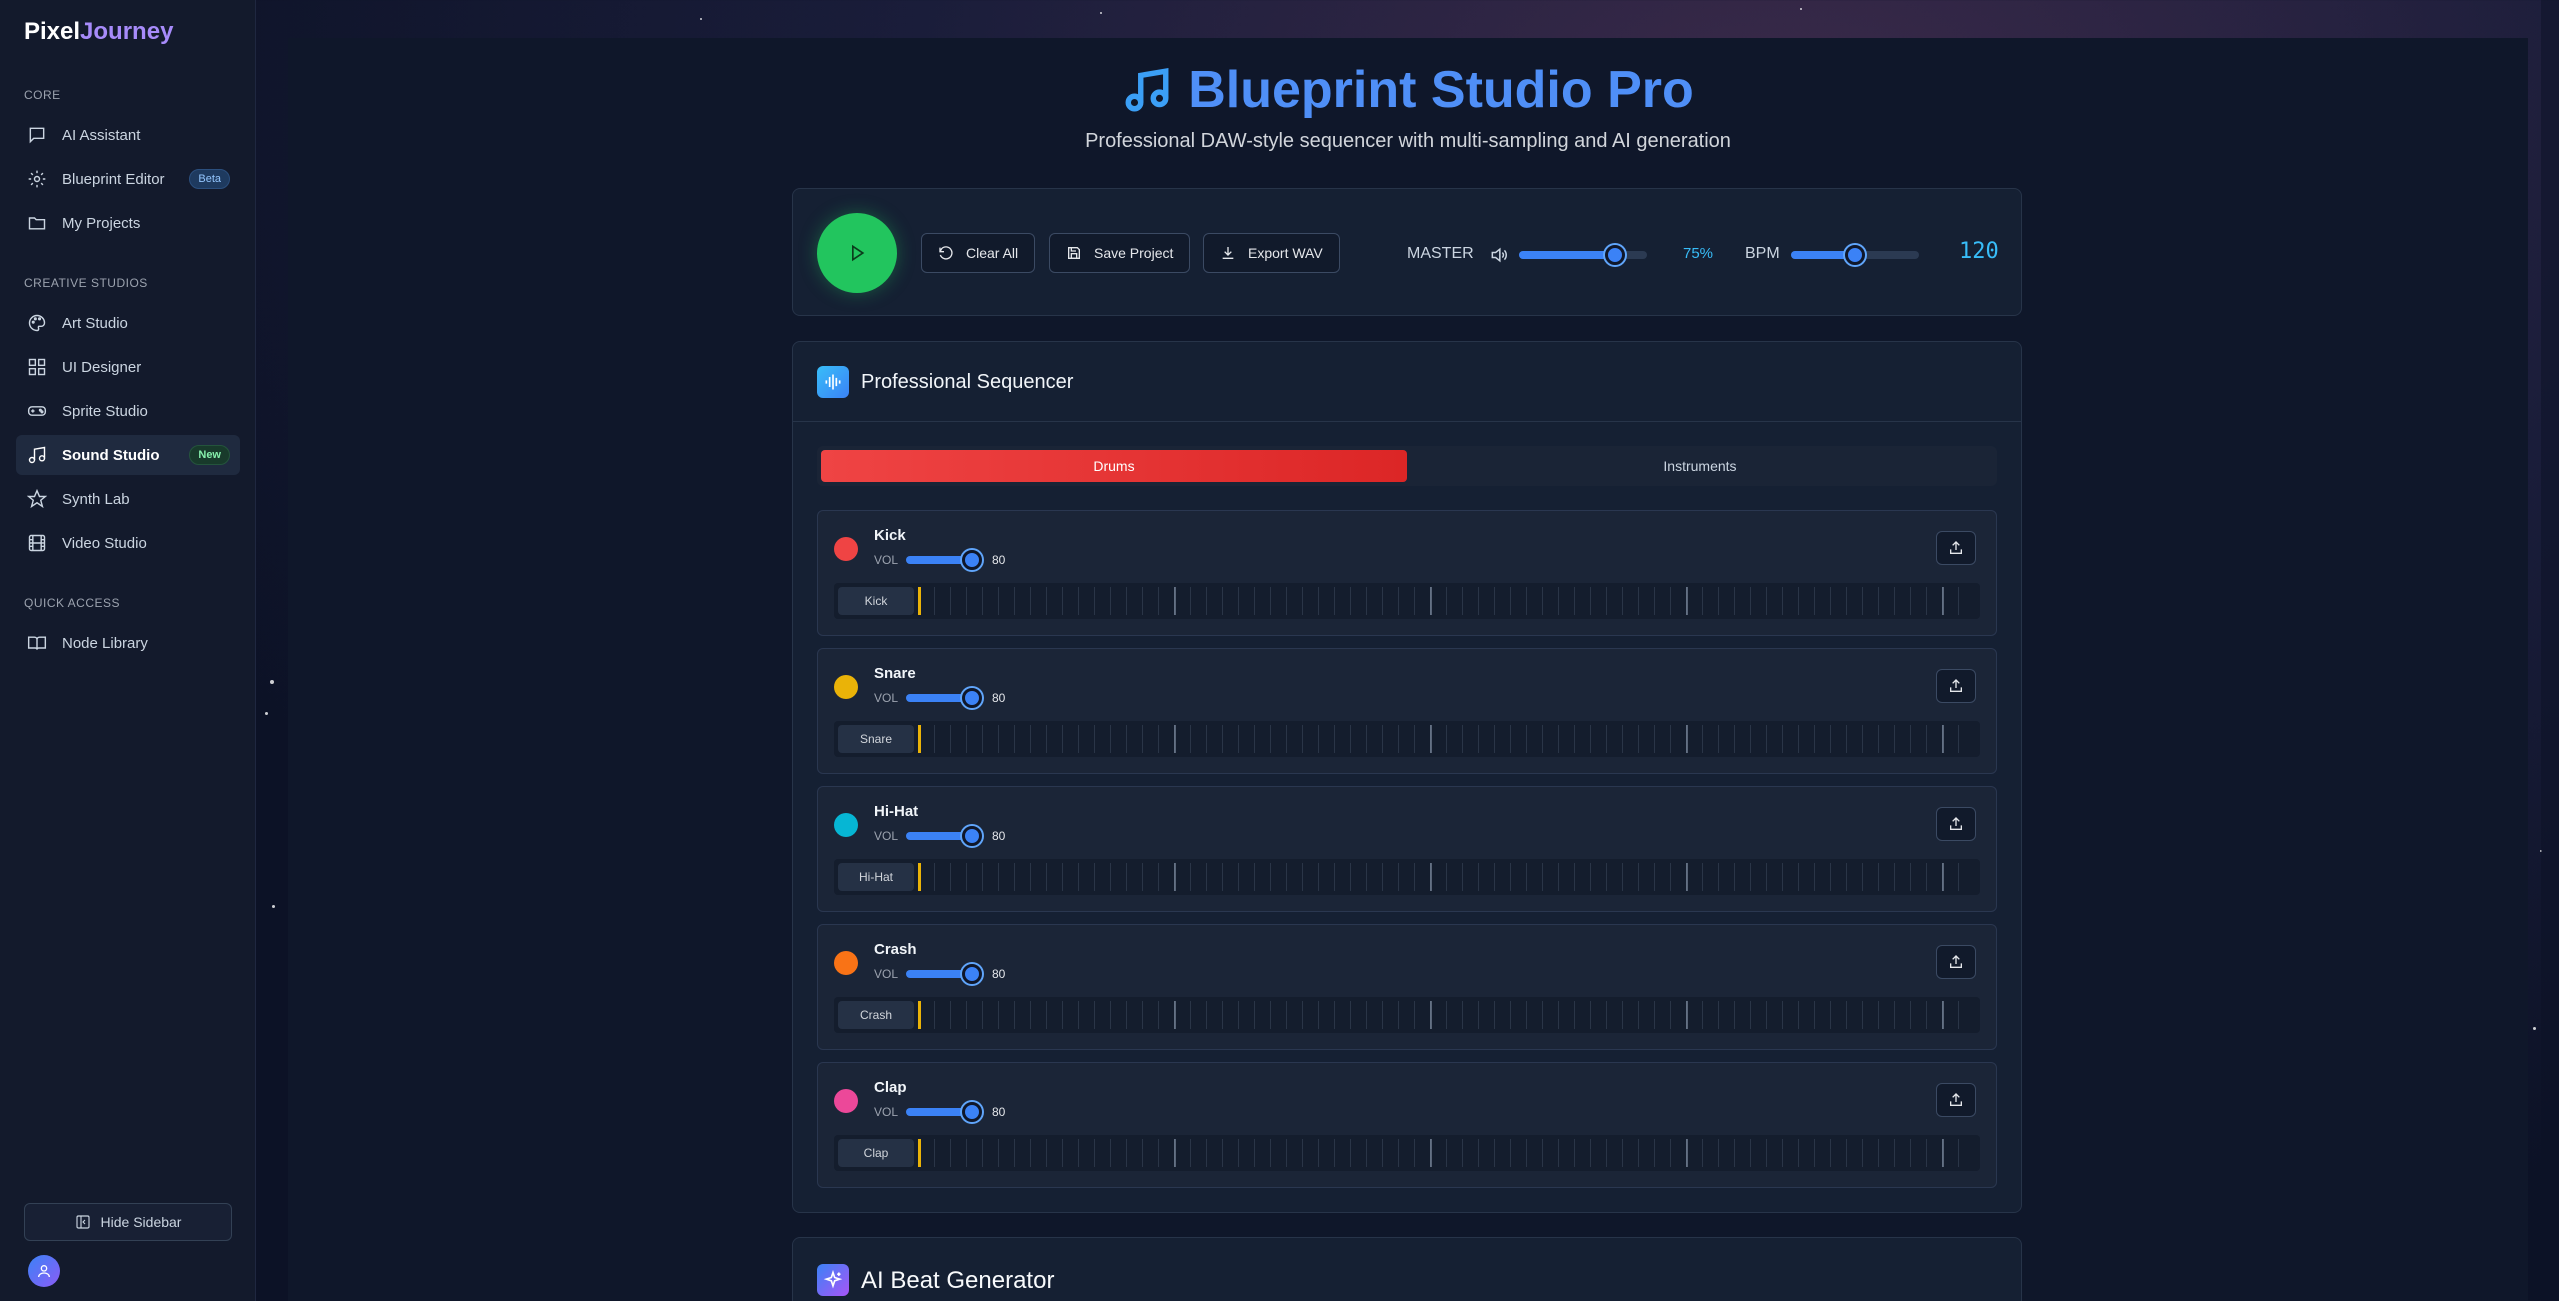  What do you see at coordinates (128, 643) in the screenshot?
I see `sidebar-item-node-library: Node Library` at bounding box center [128, 643].